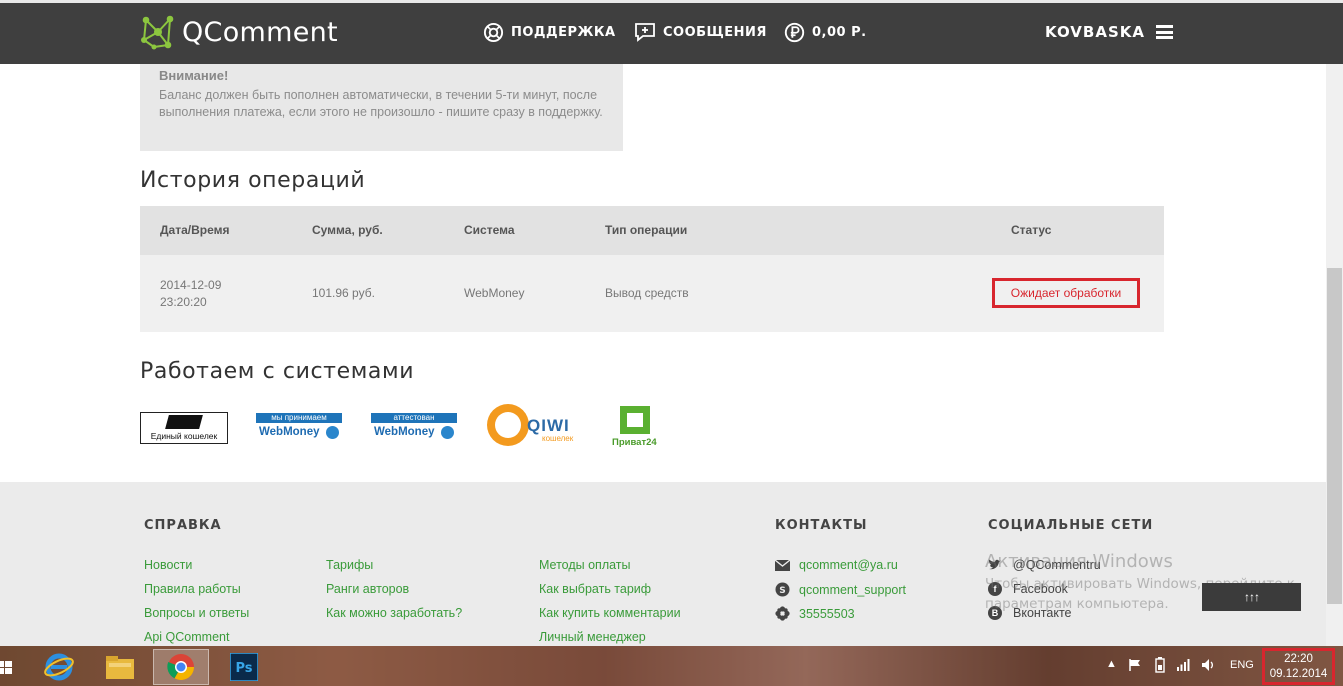 Image resolution: width=1343 pixels, height=686 pixels. I want to click on scroll-to-top-button: ↑↑↑, so click(1251, 597).